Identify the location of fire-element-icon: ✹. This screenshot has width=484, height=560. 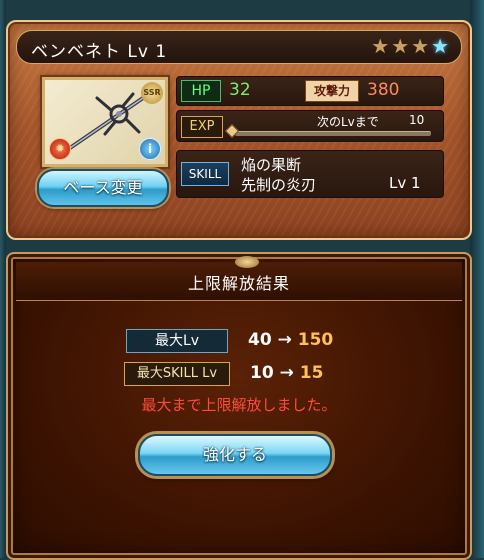
(60, 149).